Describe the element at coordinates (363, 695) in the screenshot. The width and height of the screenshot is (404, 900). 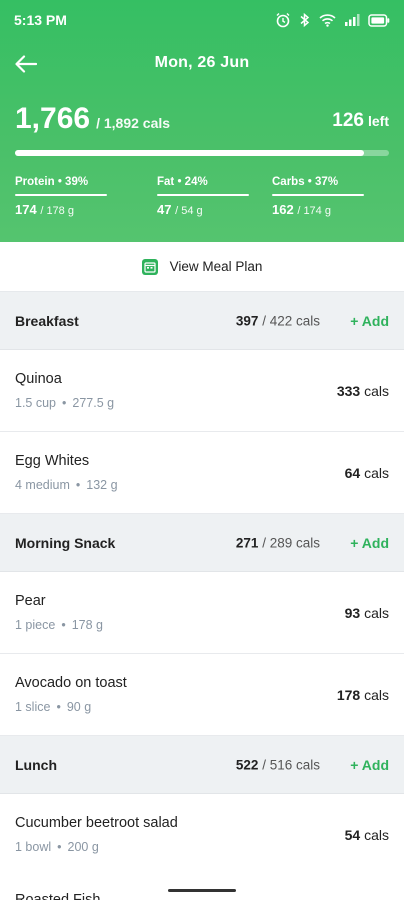
I see `food-calories: 178 cals` at that location.